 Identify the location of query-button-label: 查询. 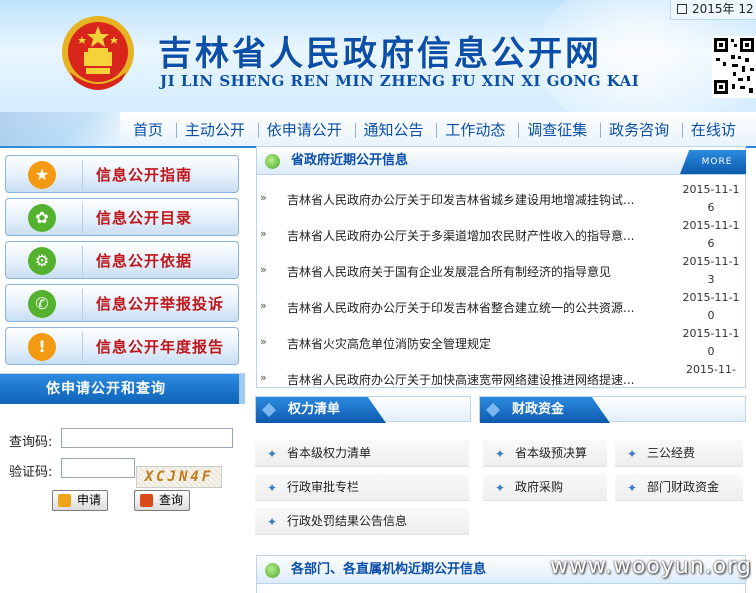
(171, 500).